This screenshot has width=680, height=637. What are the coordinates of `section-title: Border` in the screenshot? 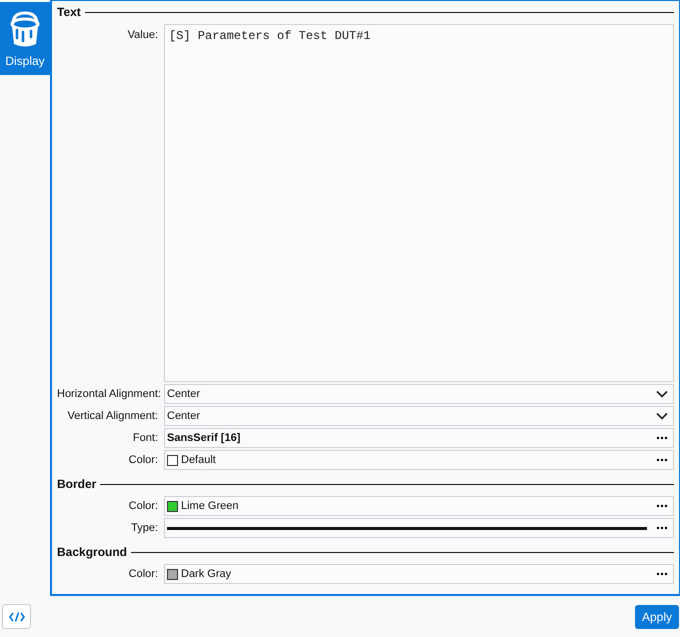 It's located at (76, 484).